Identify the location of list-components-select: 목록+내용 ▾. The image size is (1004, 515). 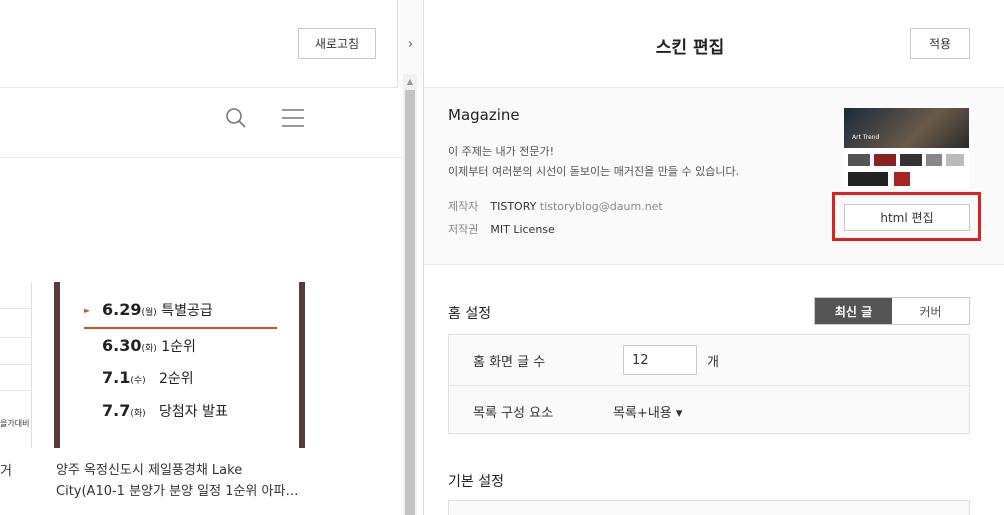
(647, 411).